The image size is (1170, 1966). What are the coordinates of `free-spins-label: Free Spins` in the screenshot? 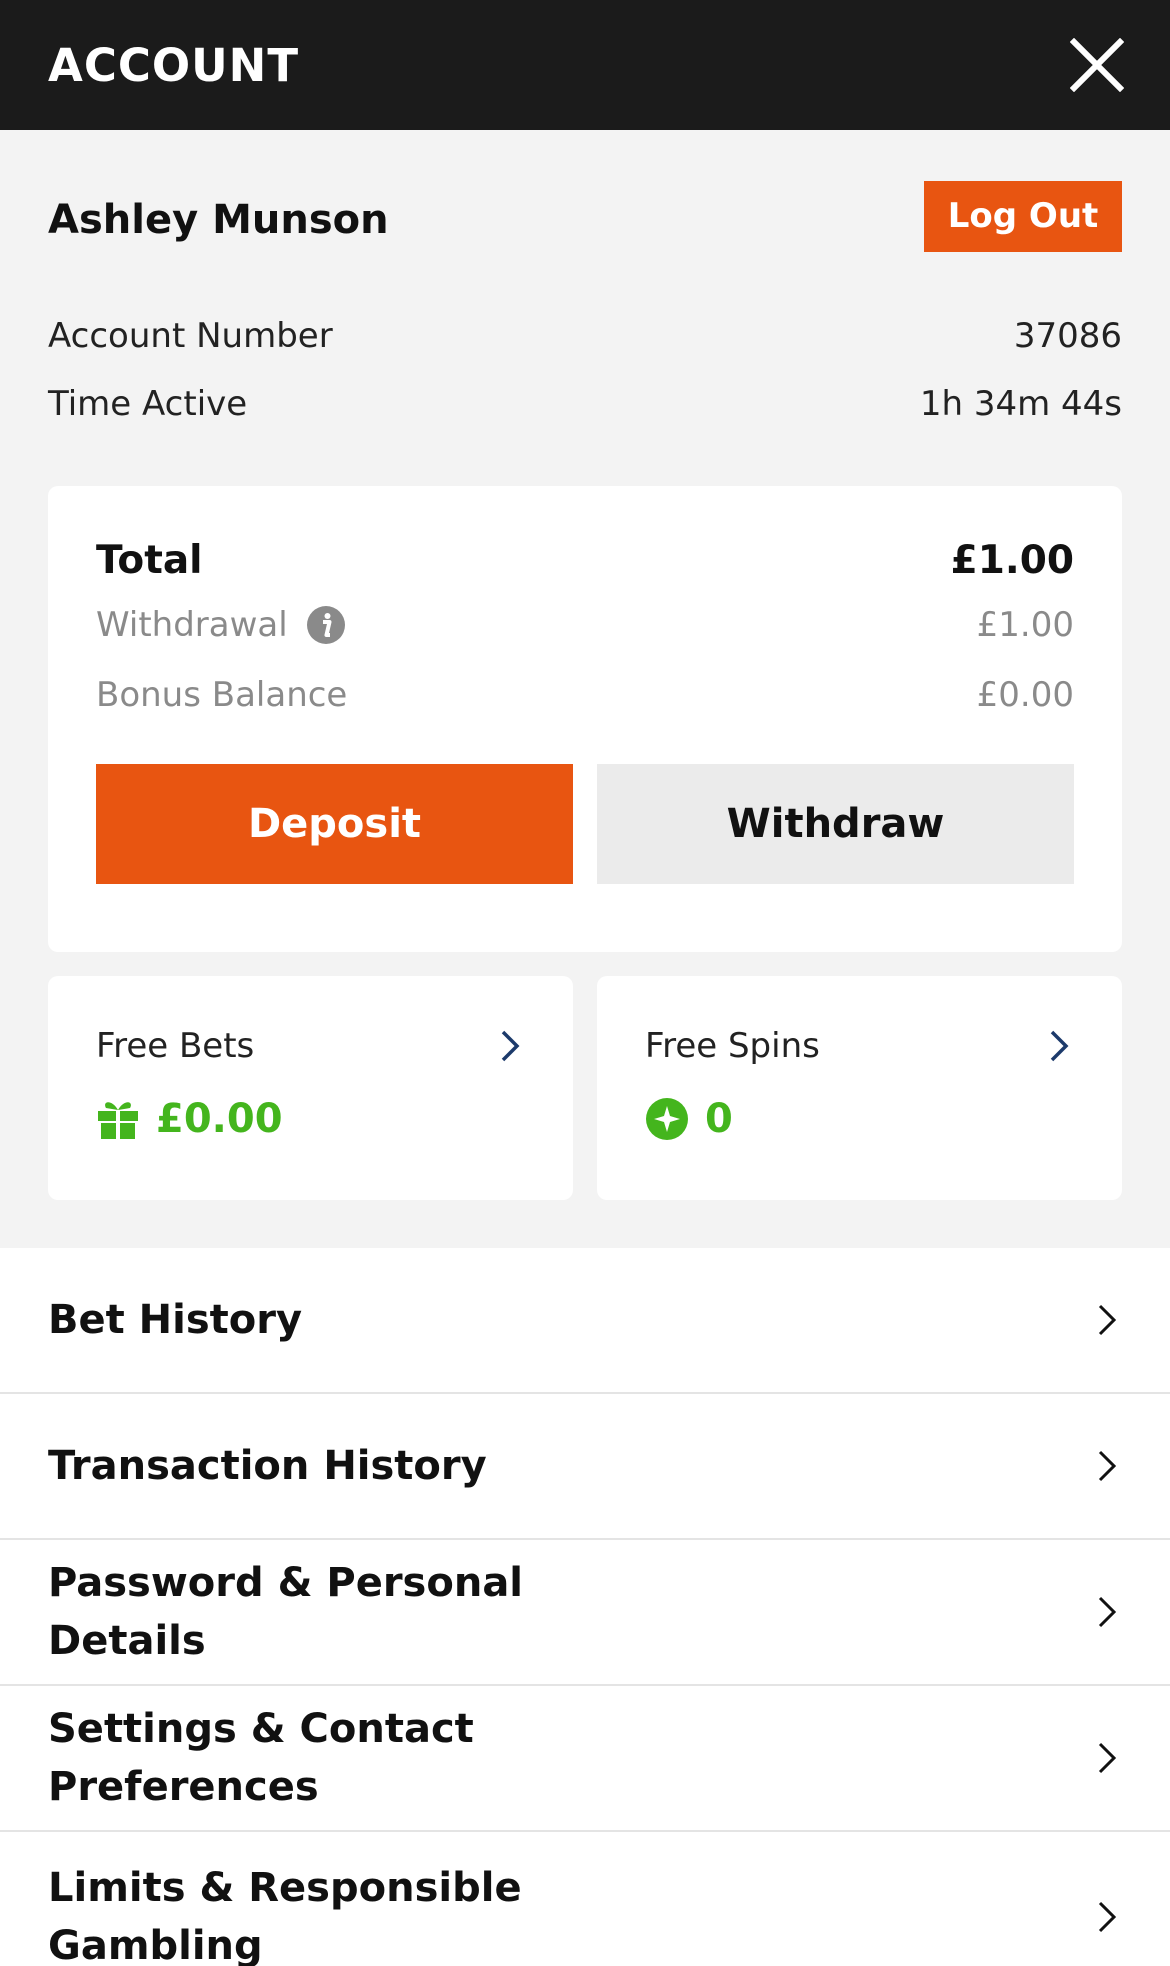 It's located at (732, 1046).